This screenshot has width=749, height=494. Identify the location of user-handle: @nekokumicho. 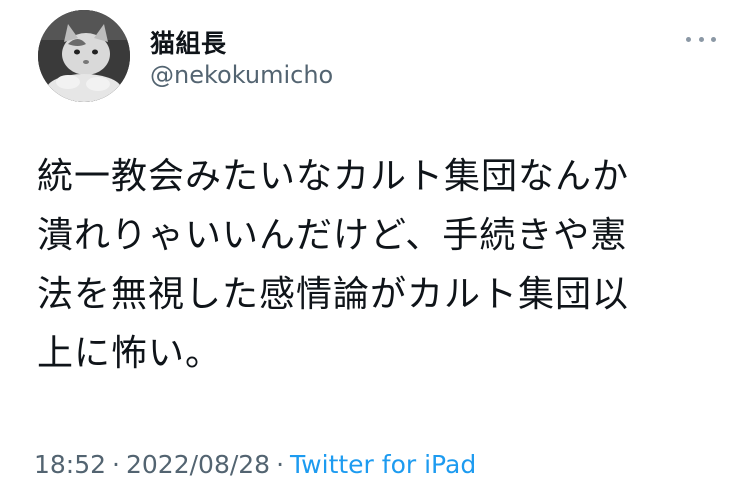
(241, 75).